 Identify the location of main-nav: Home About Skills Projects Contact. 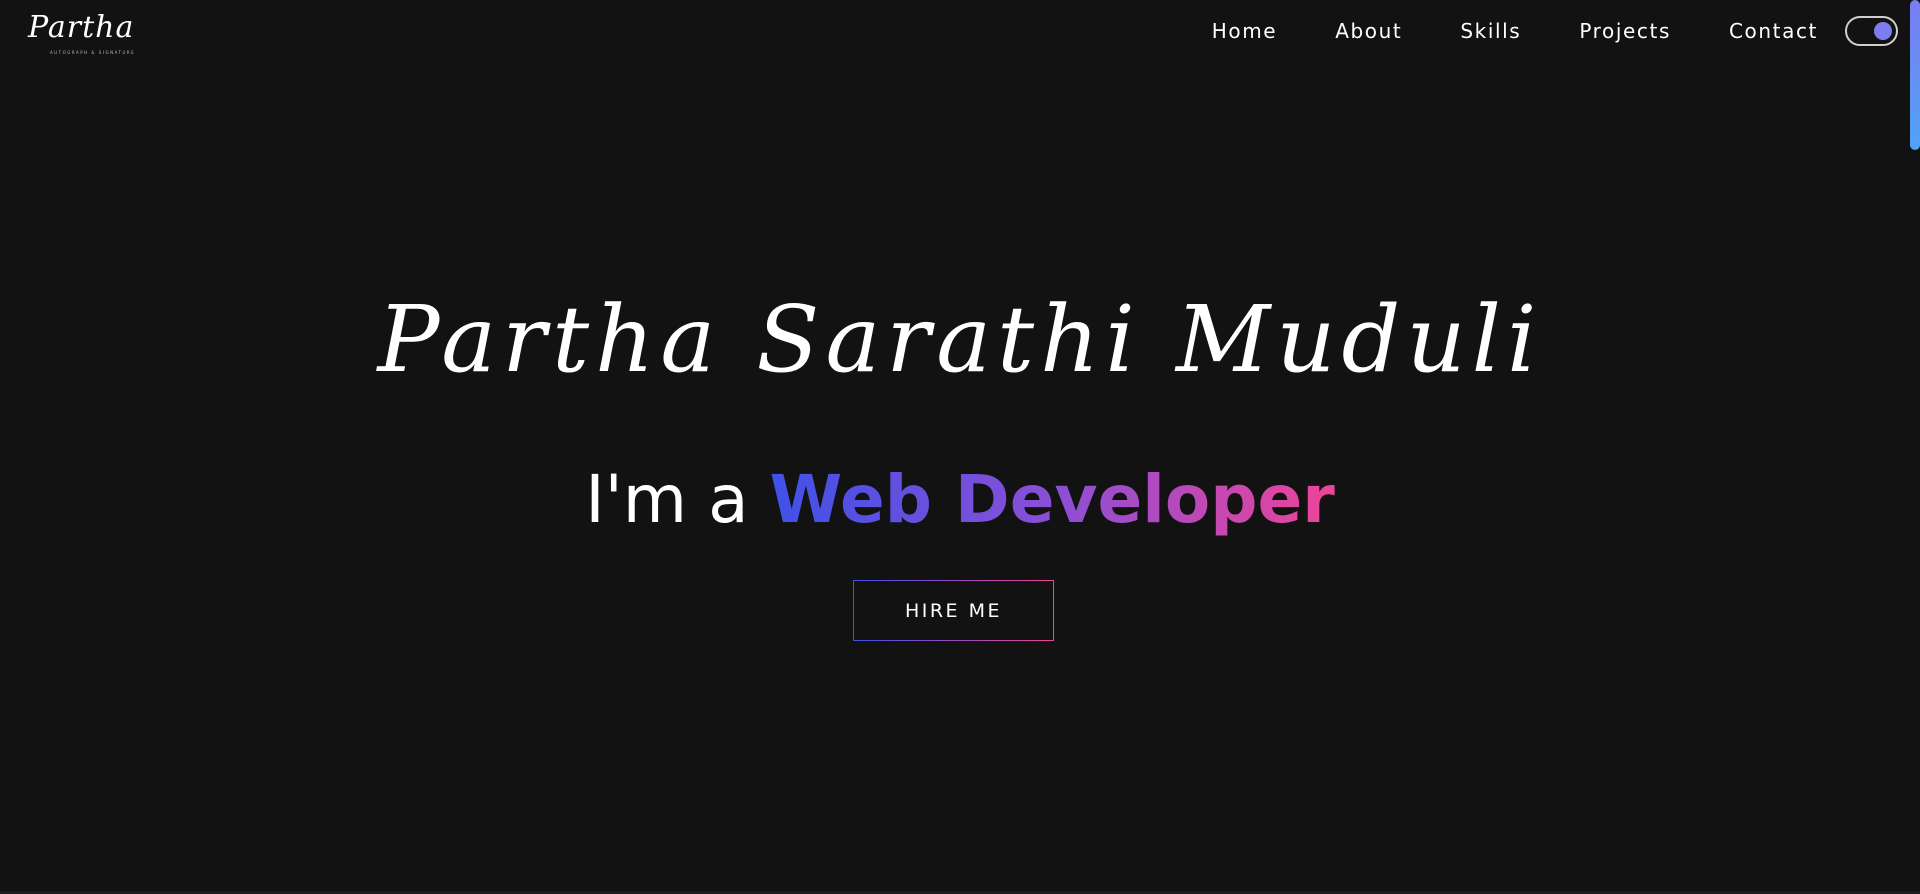
(1515, 31).